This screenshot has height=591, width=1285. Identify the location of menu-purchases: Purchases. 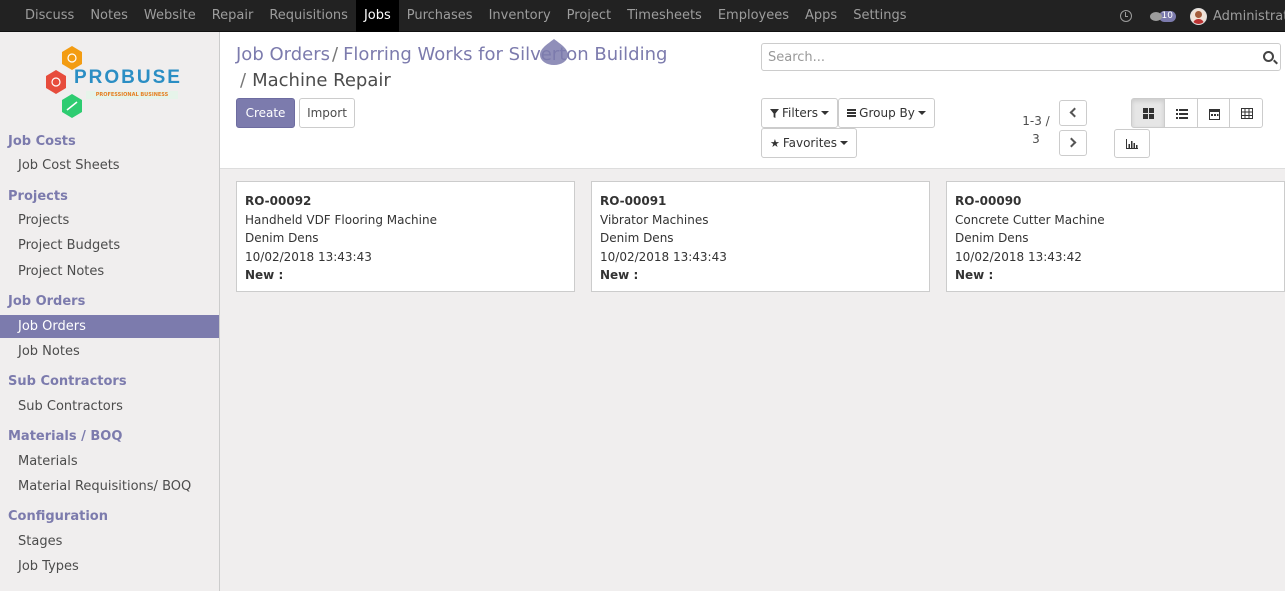
(440, 16).